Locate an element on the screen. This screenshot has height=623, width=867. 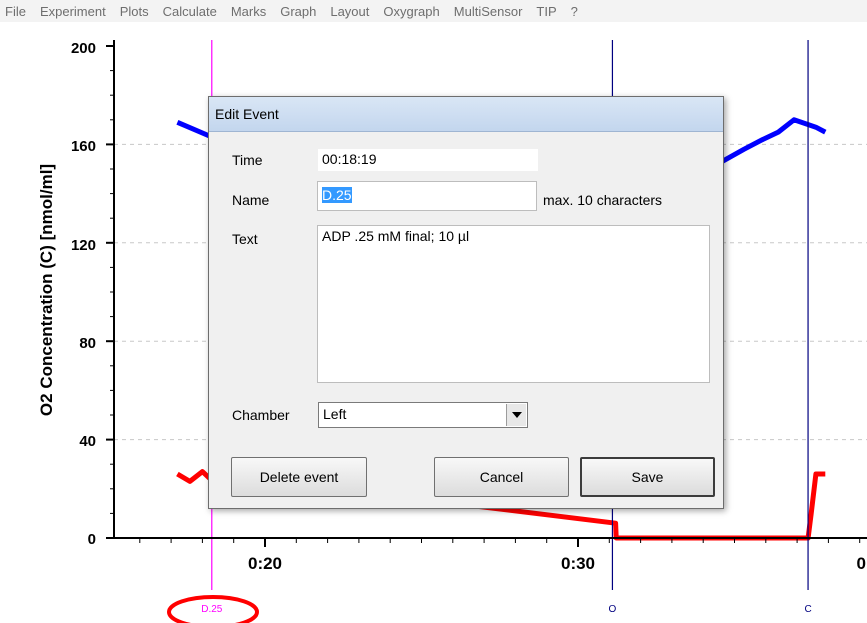
menu-file: File is located at coordinates (16, 11).